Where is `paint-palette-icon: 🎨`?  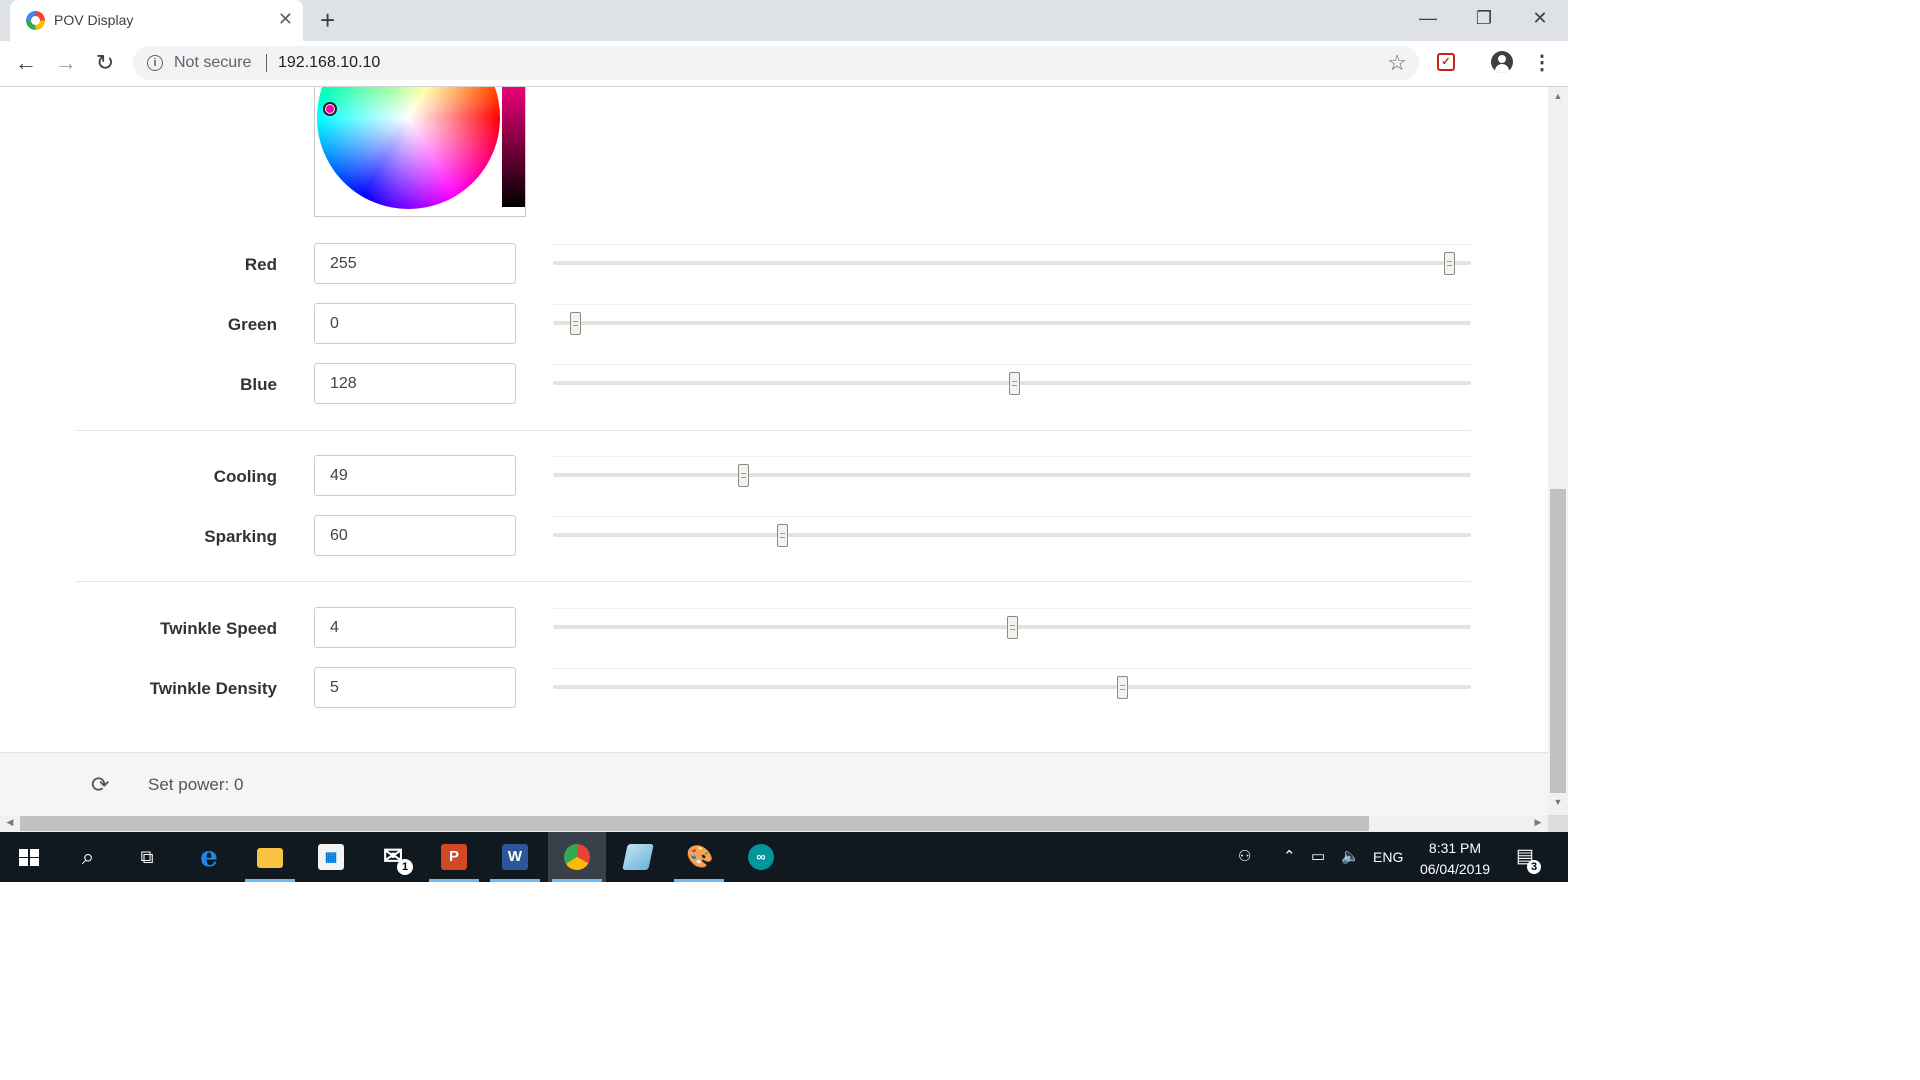
paint-palette-icon: 🎨 is located at coordinates (700, 856).